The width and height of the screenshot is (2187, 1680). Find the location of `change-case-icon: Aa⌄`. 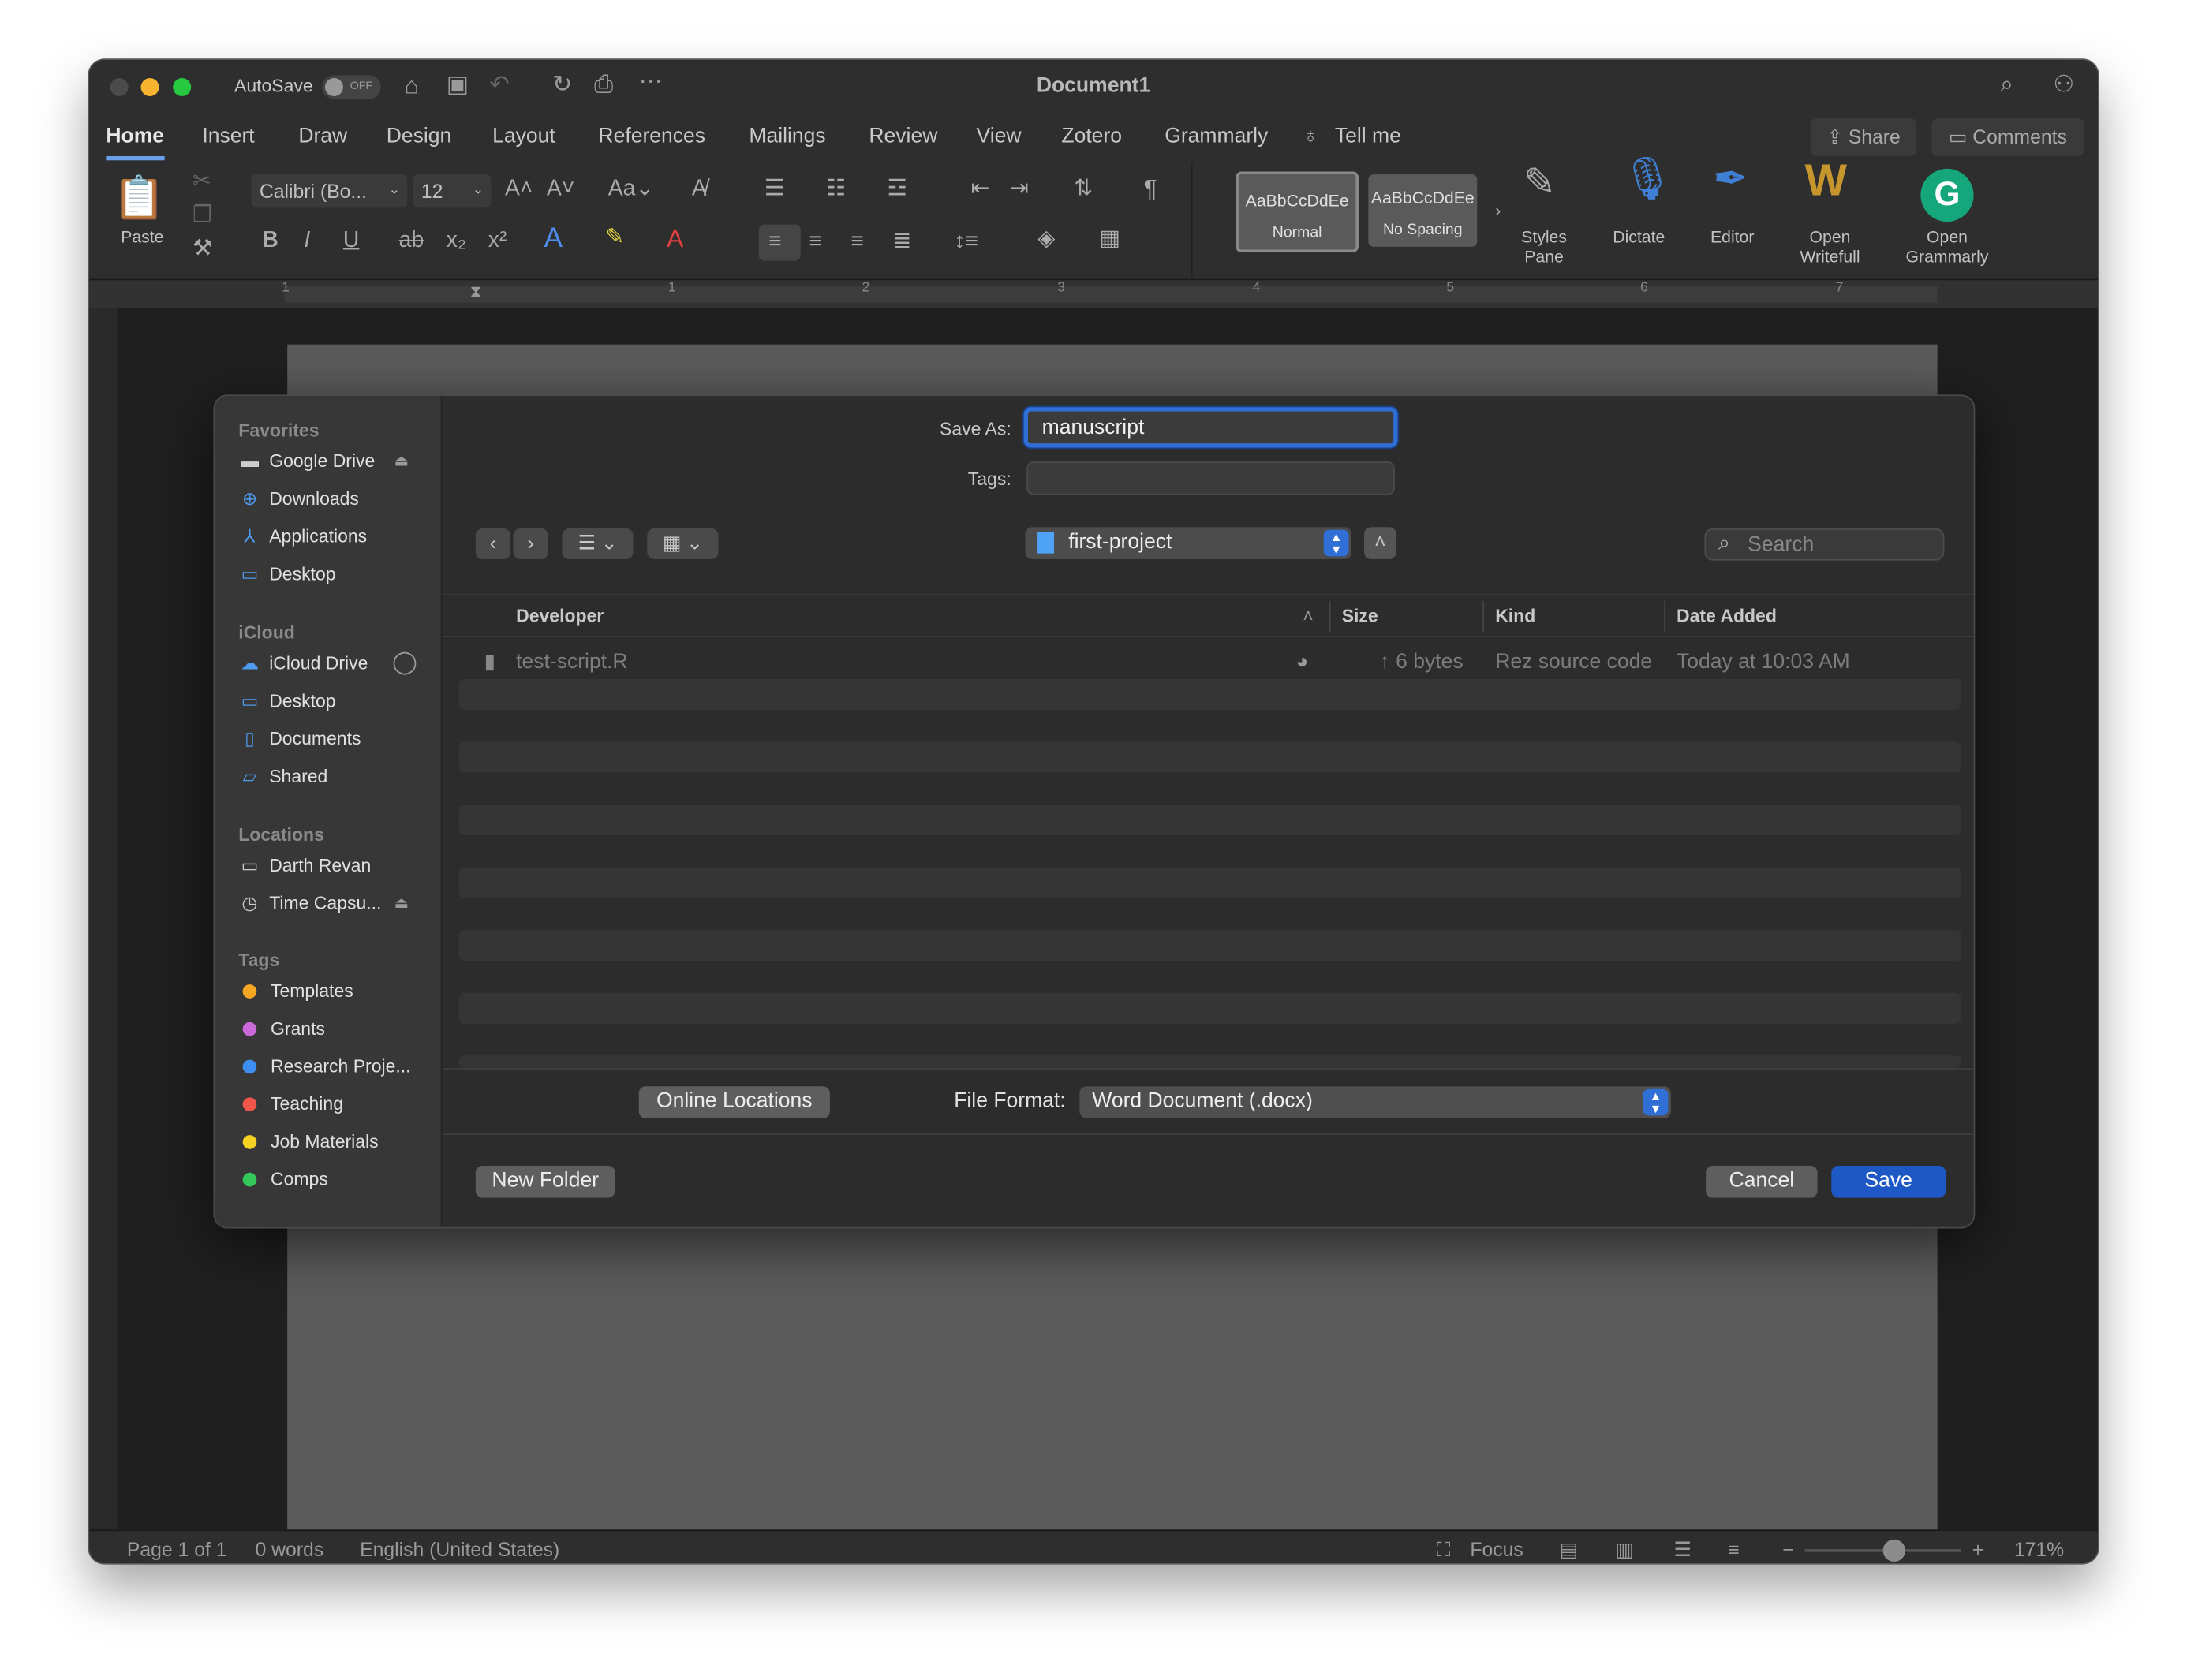

change-case-icon: Aa⌄ is located at coordinates (631, 188).